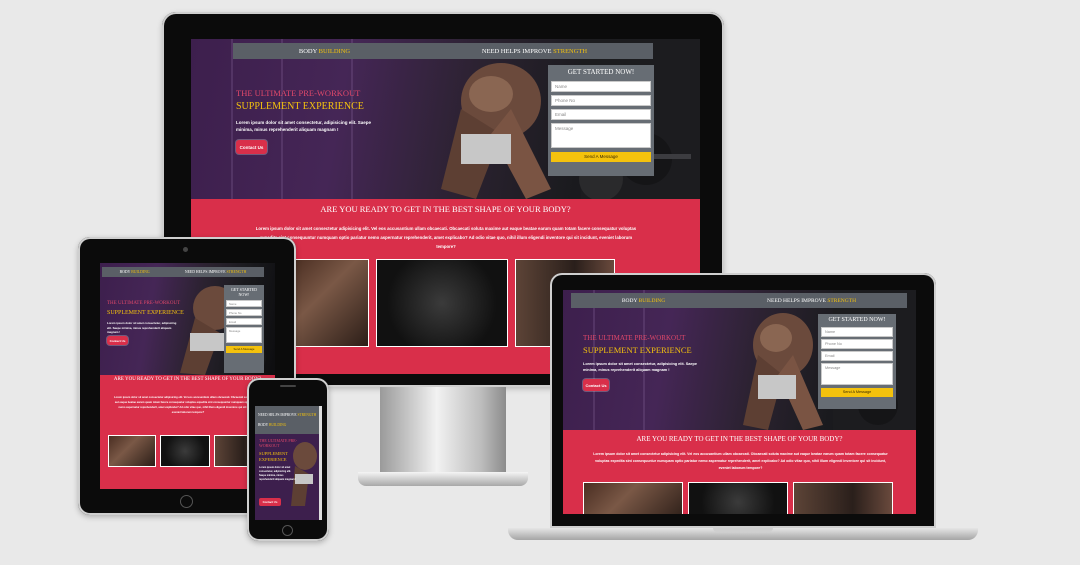 Image resolution: width=1080 pixels, height=565 pixels. Describe the element at coordinates (443, 431) in the screenshot. I see `monitor-stand-neck` at that location.